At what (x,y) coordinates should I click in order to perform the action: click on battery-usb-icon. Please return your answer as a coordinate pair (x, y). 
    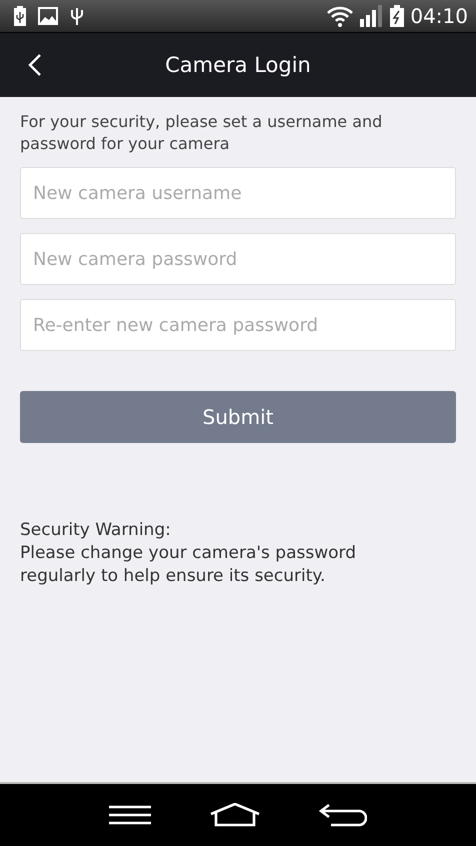
    Looking at the image, I should click on (20, 16).